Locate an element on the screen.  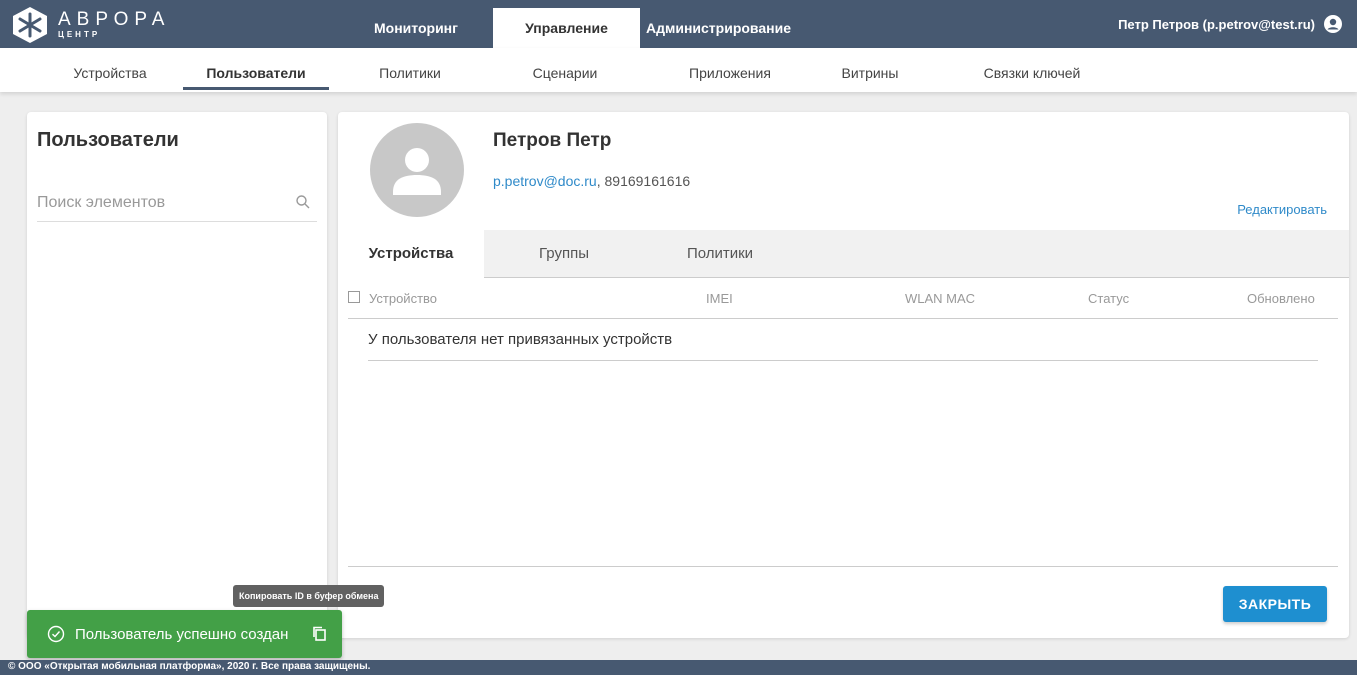
brand-subtitle: ЦЕНТР is located at coordinates (79, 34).